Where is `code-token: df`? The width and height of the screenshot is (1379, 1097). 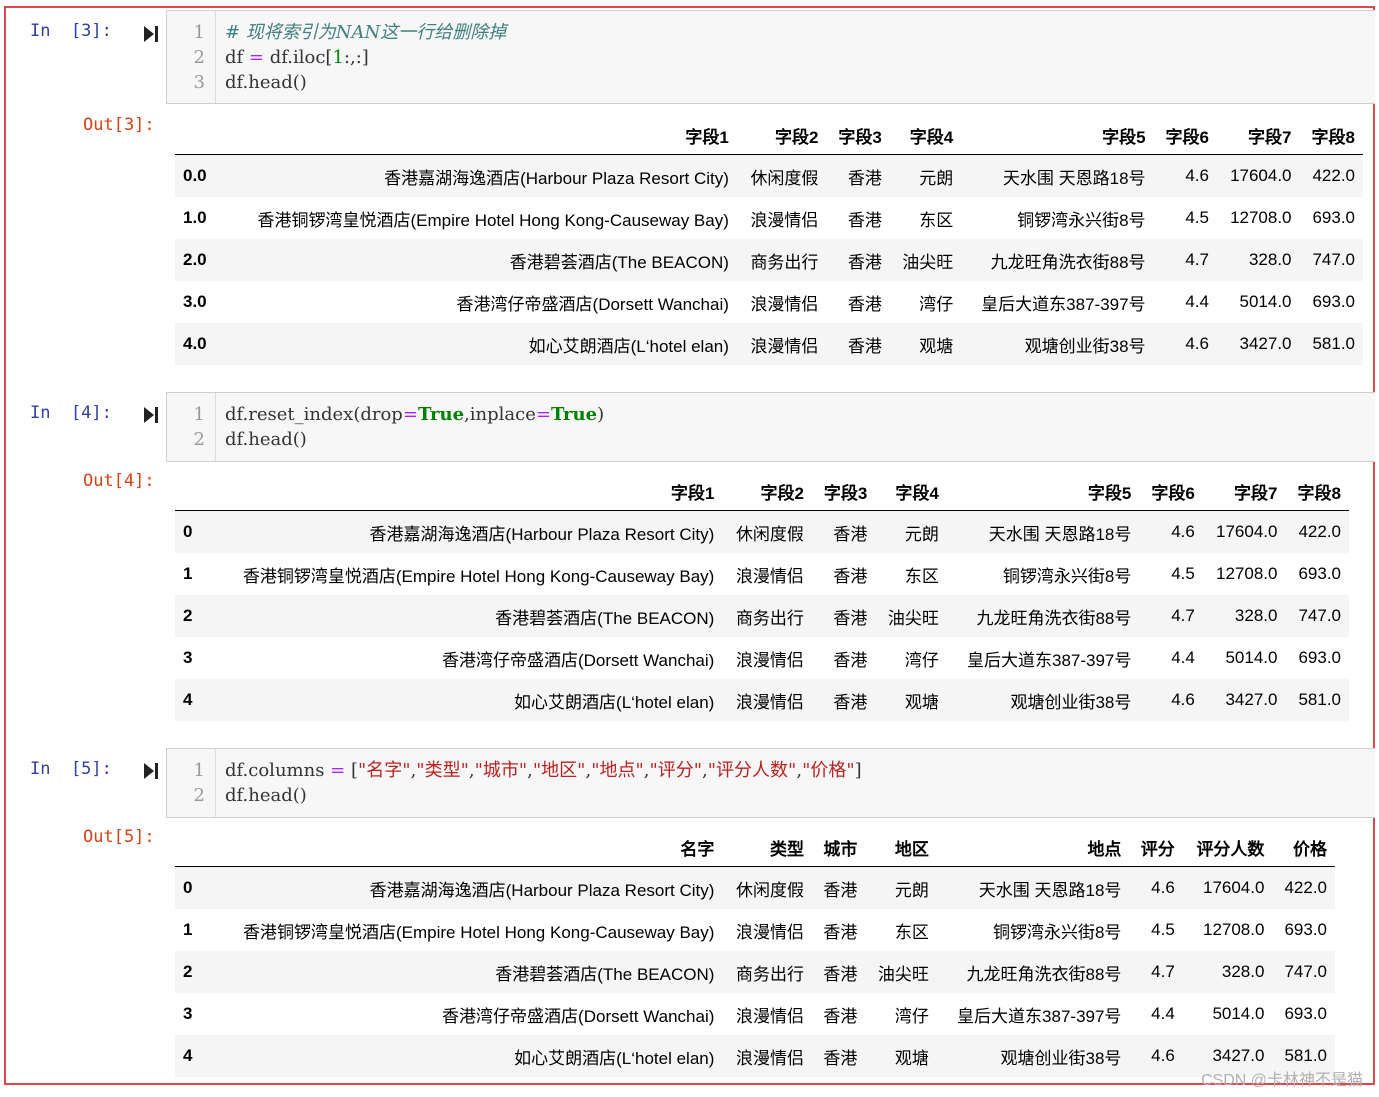
code-token: df is located at coordinates (237, 57).